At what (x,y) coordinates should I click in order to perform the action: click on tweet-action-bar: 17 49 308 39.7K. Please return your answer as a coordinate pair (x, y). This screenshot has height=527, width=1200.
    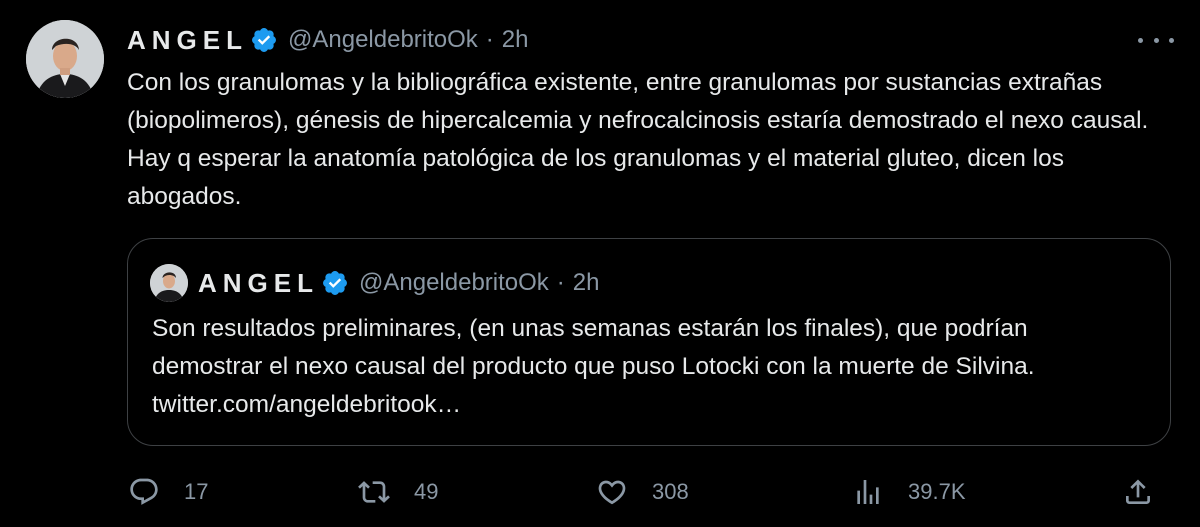
    Looking at the image, I should click on (648, 492).